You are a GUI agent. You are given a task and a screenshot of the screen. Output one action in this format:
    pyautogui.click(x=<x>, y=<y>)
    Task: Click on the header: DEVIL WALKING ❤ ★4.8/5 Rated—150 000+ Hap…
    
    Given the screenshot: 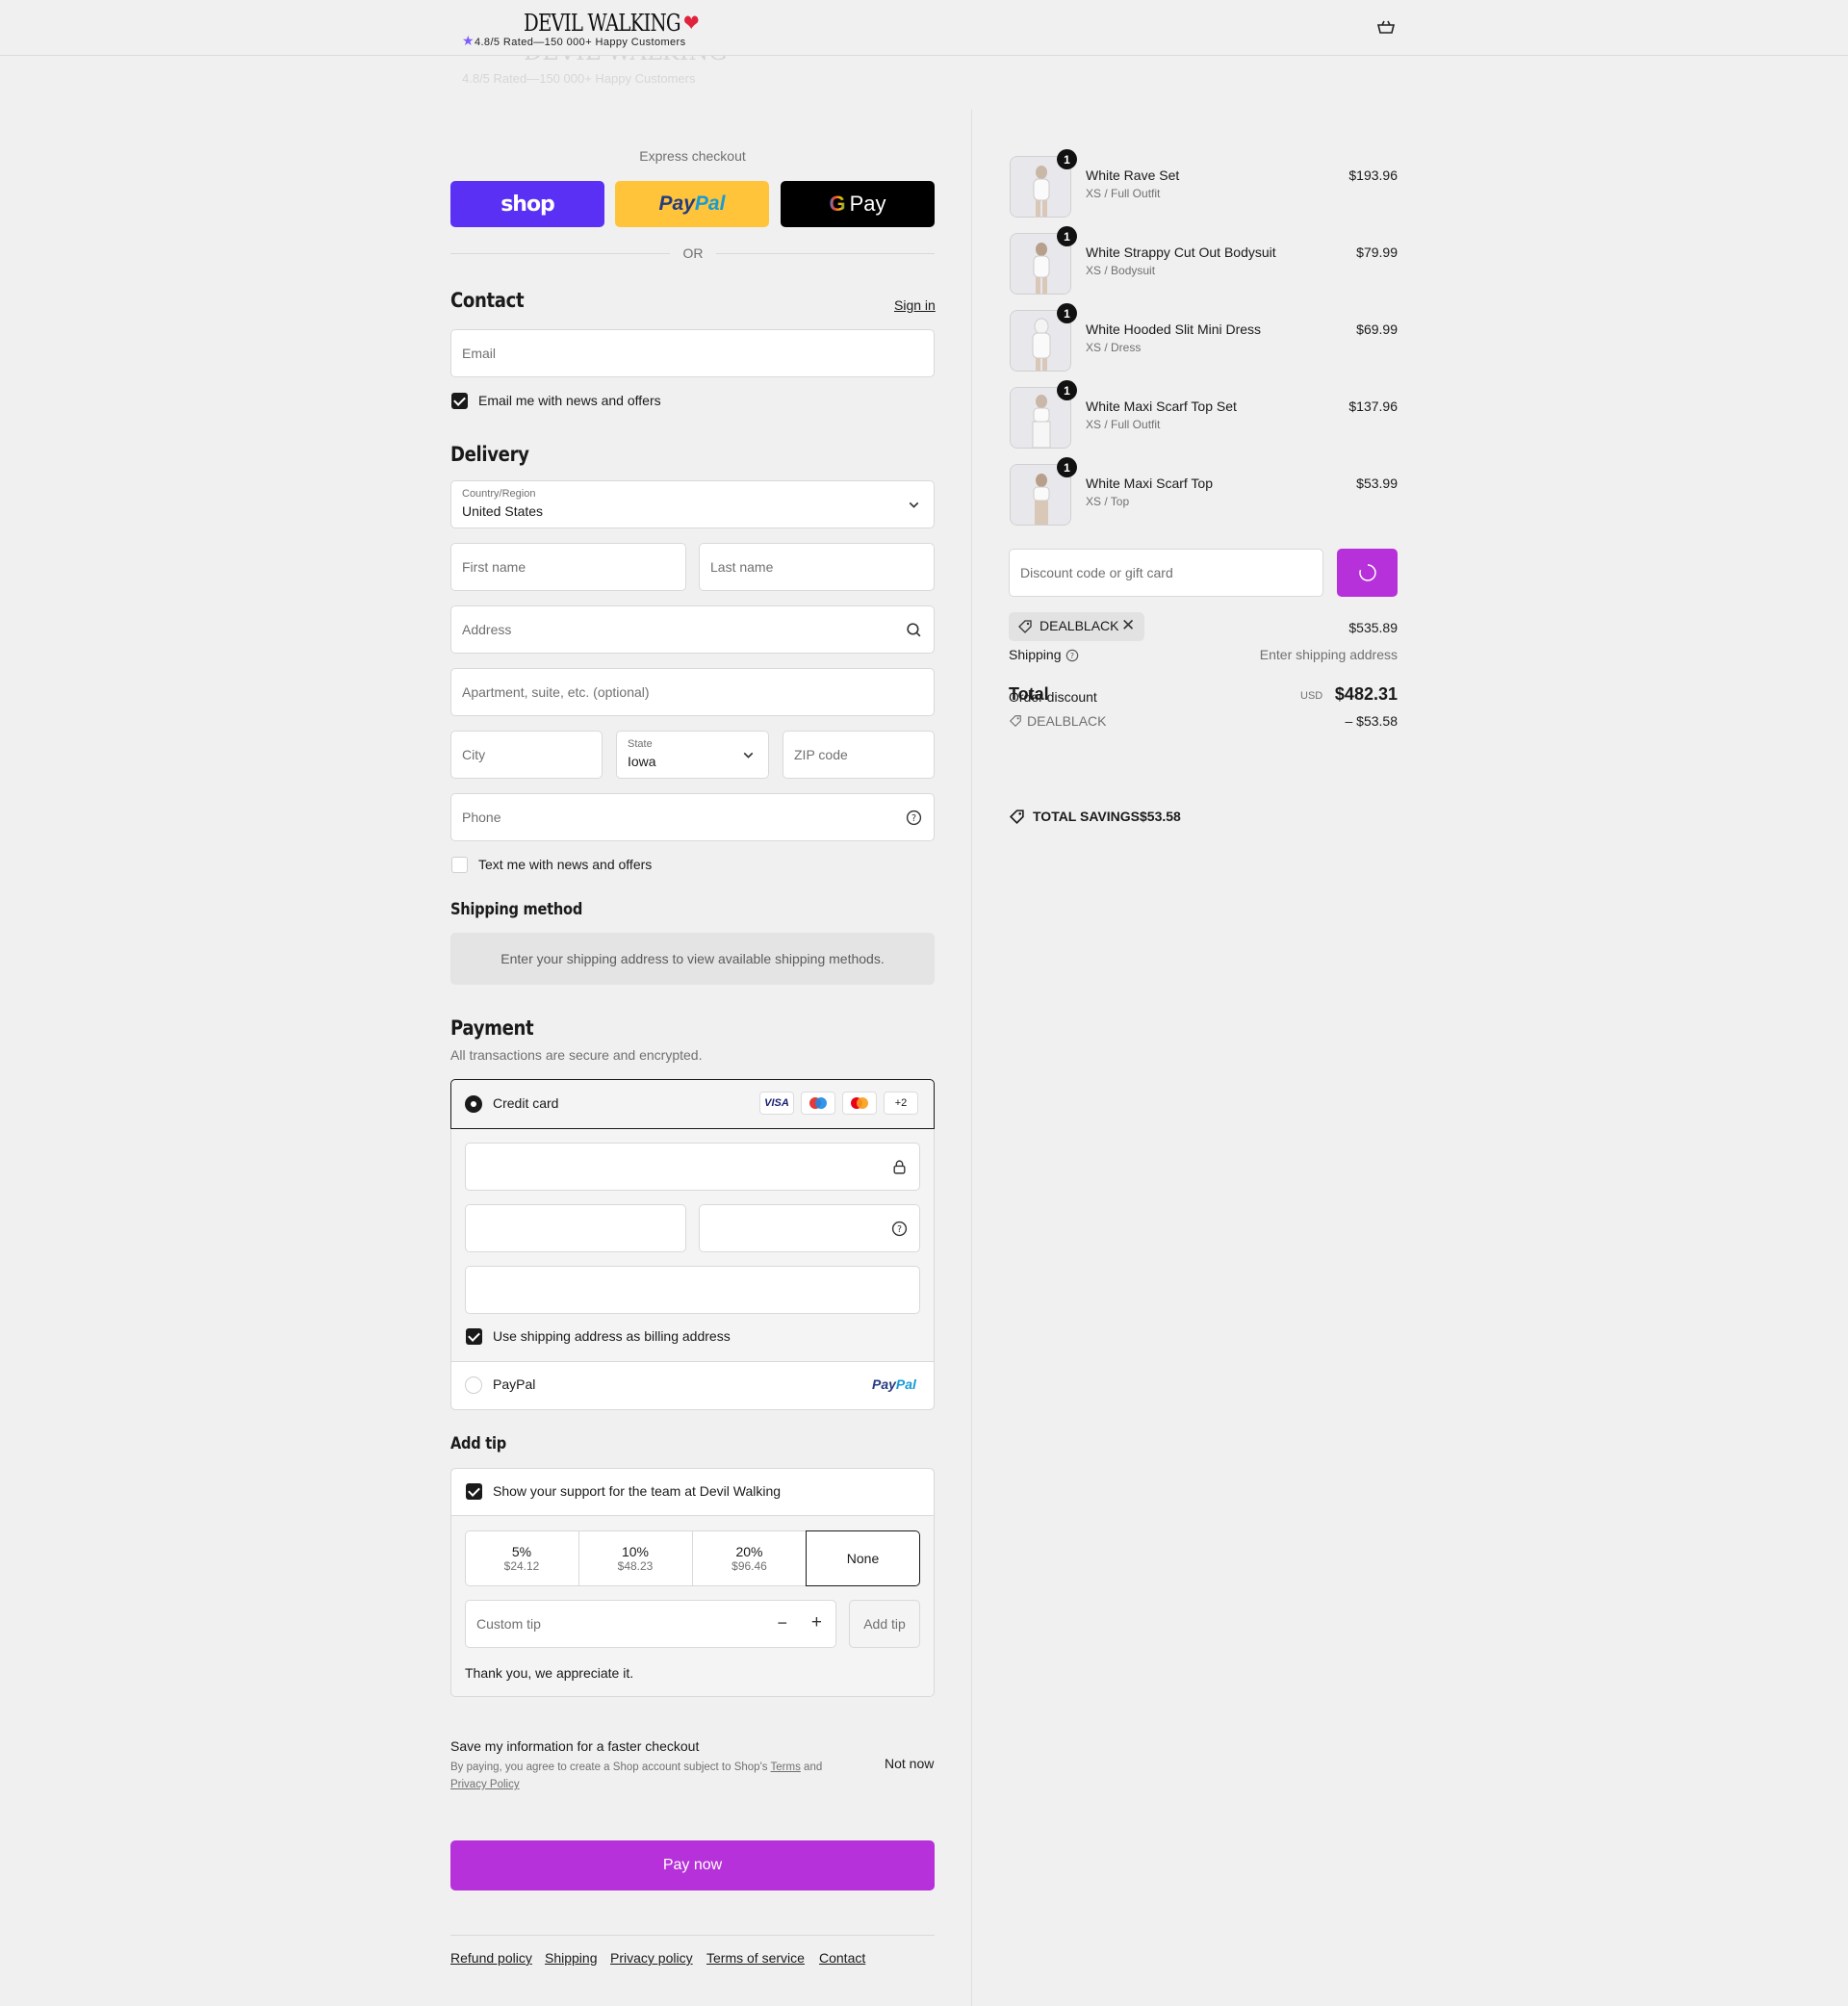 What is the action you would take?
    pyautogui.click(x=924, y=28)
    